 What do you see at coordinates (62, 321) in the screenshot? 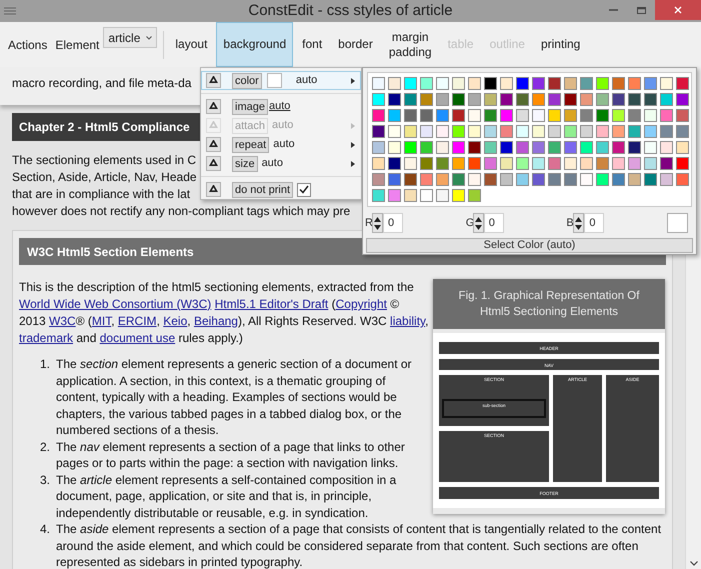
I see `link: W3C` at bounding box center [62, 321].